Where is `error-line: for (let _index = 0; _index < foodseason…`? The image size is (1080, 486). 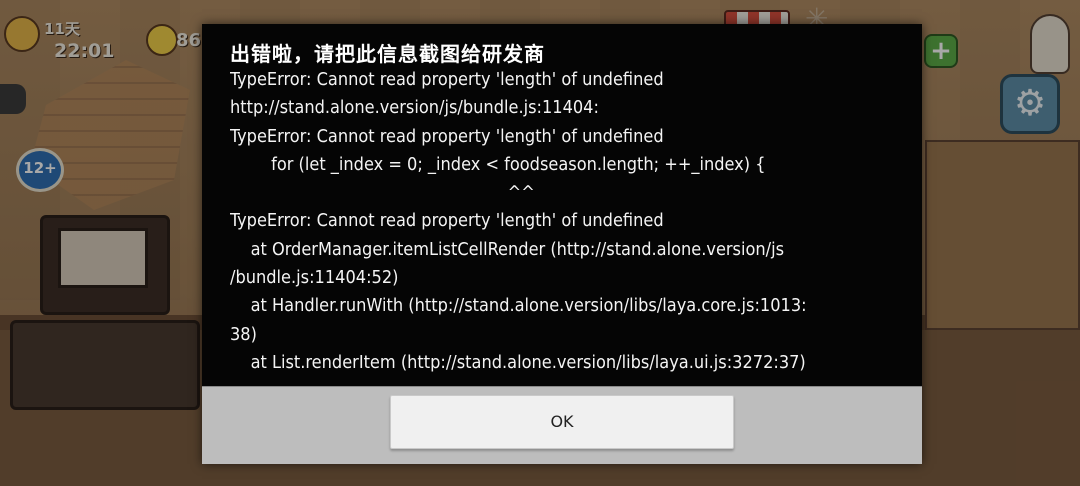 error-line: for (let _index = 0; _index < foodseason… is located at coordinates (498, 164).